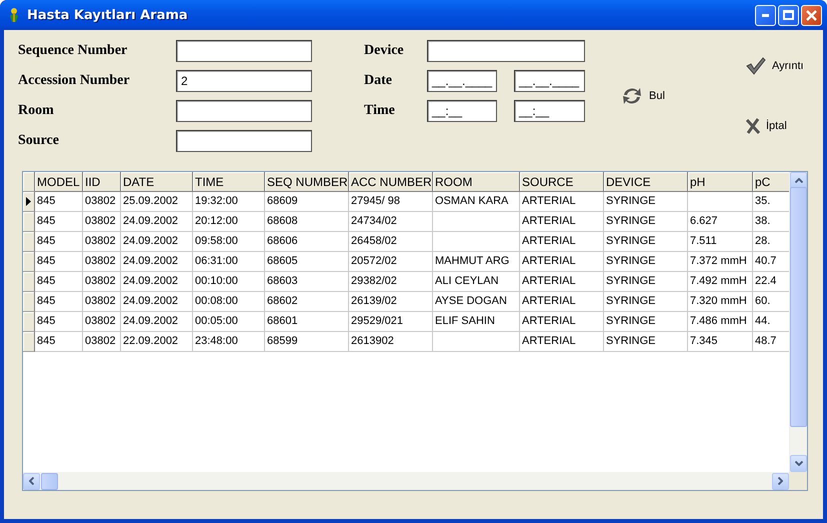 The image size is (827, 523). What do you see at coordinates (378, 81) in the screenshot?
I see `field-label: Date` at bounding box center [378, 81].